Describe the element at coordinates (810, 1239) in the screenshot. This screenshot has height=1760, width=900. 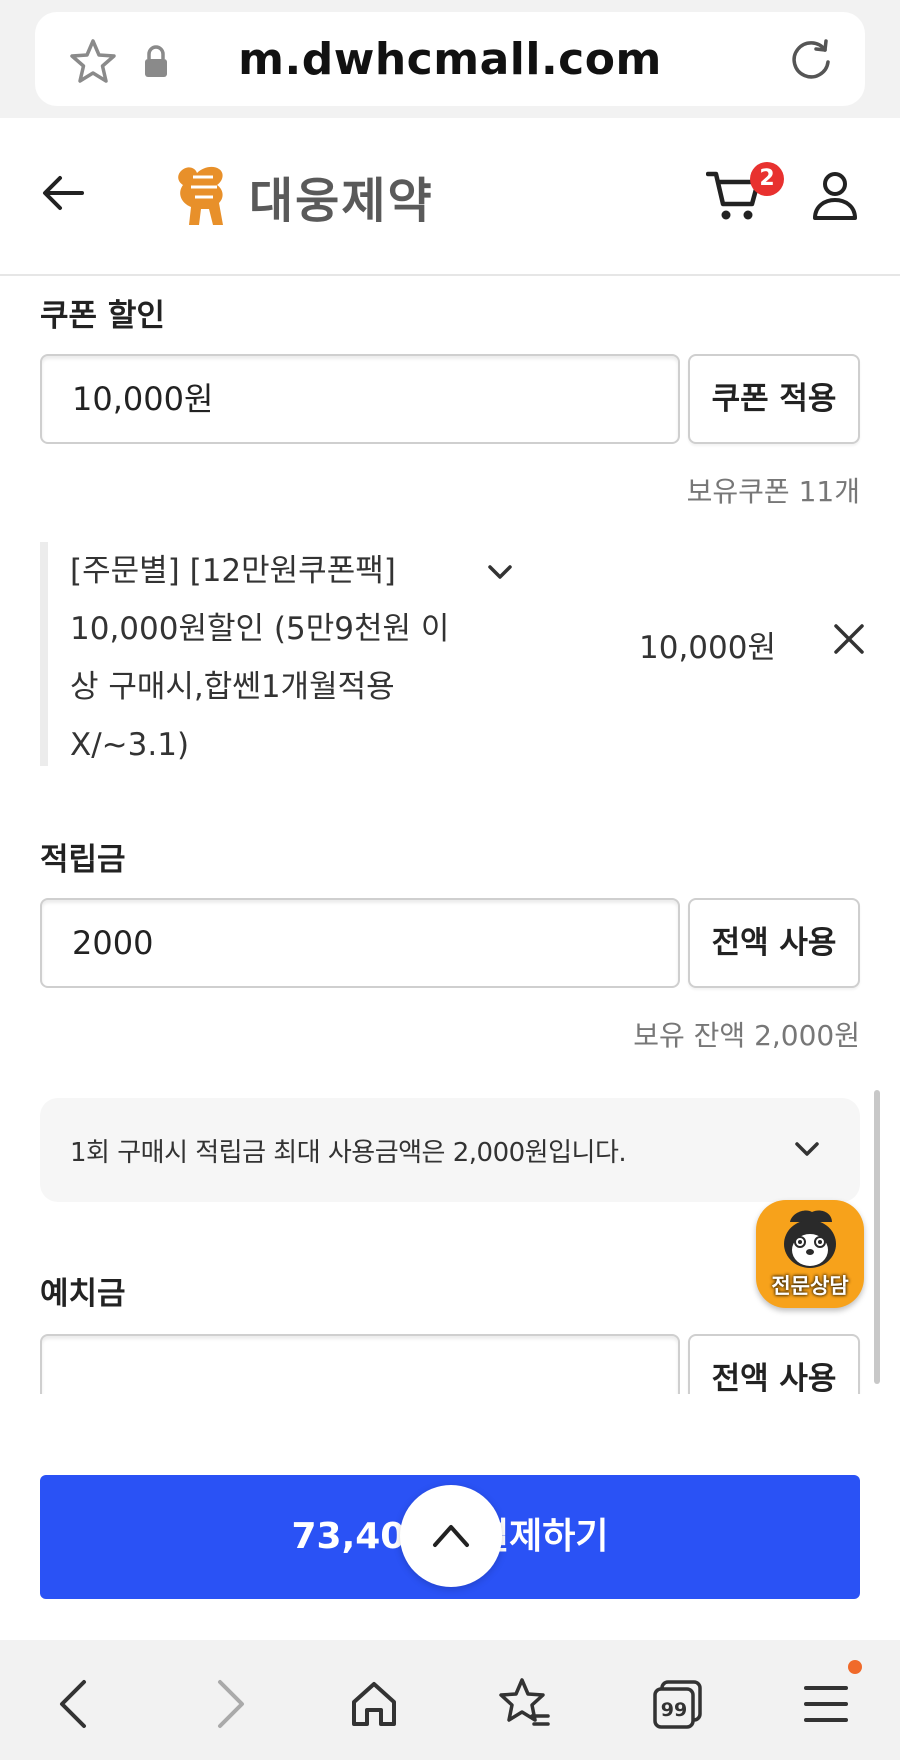
I see `bear-mascot-icon` at that location.